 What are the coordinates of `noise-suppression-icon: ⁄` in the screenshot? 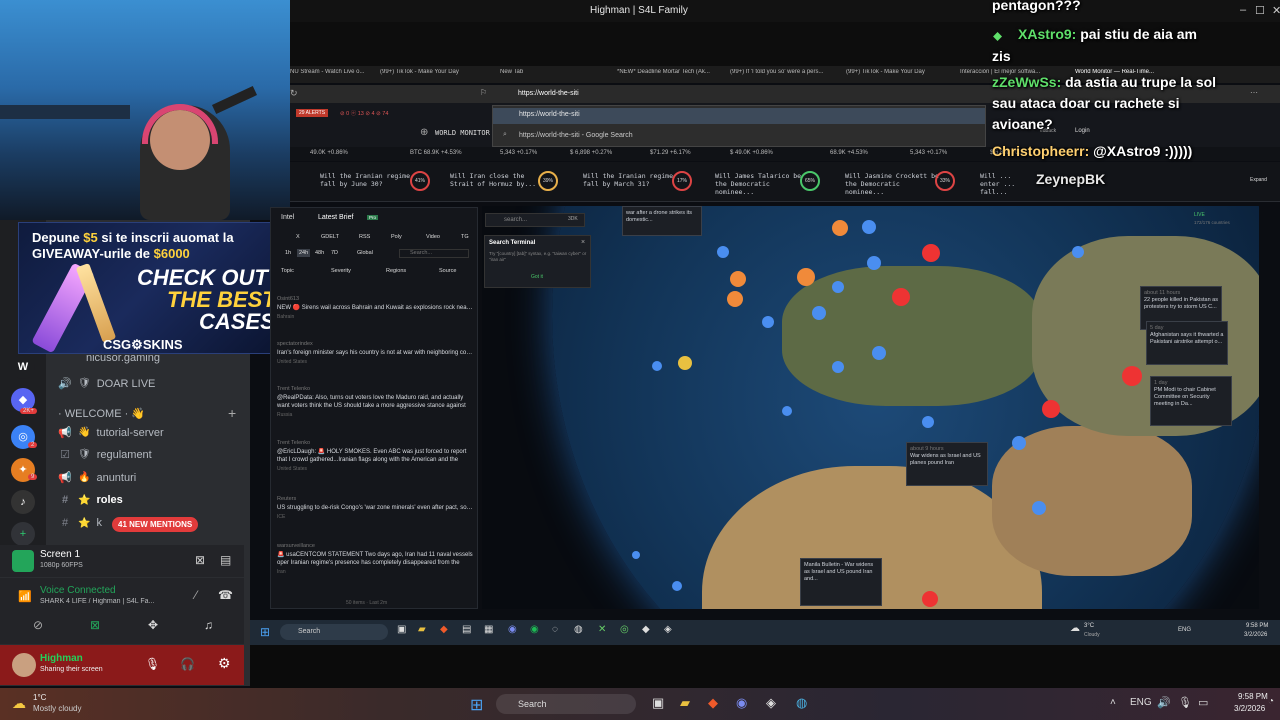 It's located at (196, 595).